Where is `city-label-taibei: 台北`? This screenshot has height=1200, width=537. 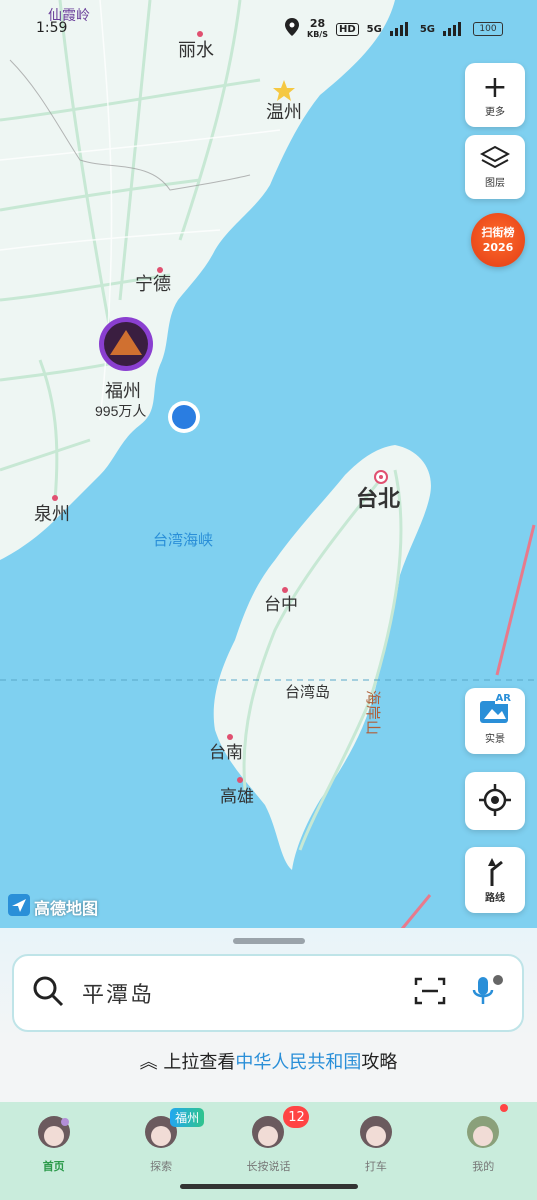
city-label-taibei: 台北 is located at coordinates (378, 498).